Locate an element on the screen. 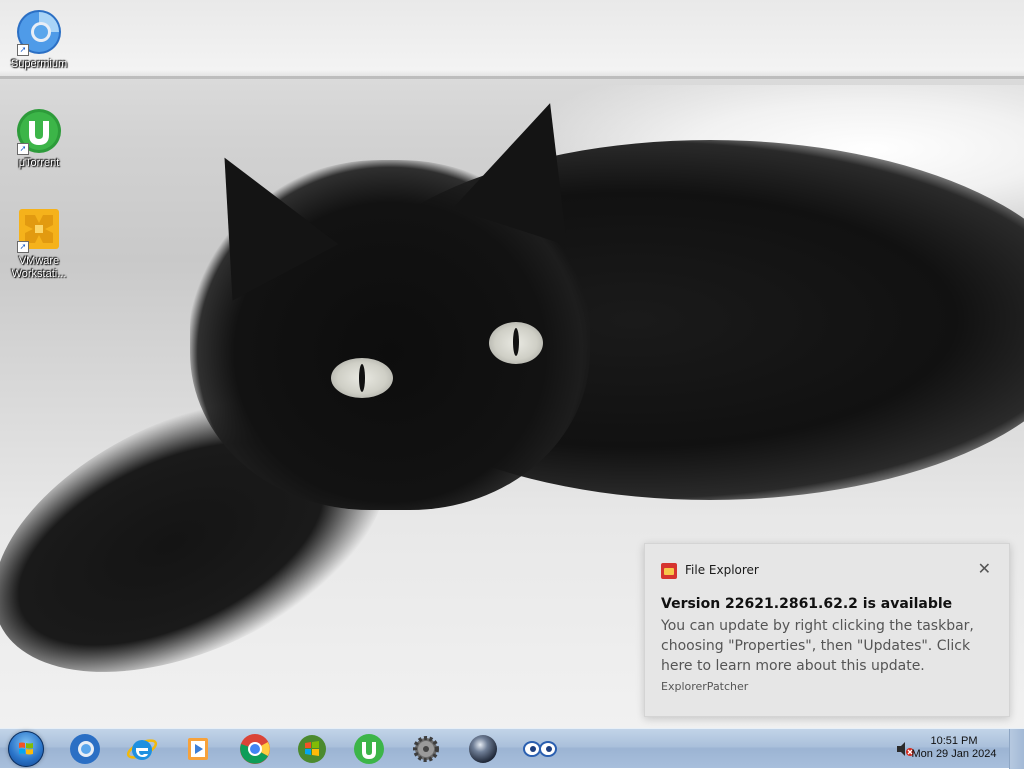 Image resolution: width=1024 pixels, height=769 pixels. eyes-icon is located at coordinates (540, 749).